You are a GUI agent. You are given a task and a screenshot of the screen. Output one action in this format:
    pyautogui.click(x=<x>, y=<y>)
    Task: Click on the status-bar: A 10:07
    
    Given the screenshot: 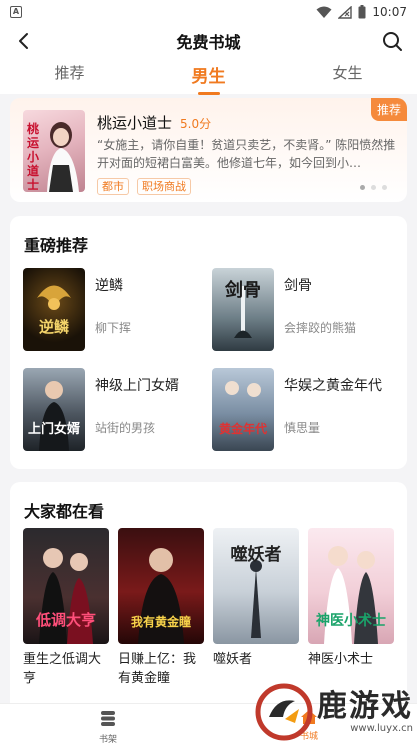 What is the action you would take?
    pyautogui.click(x=208, y=12)
    